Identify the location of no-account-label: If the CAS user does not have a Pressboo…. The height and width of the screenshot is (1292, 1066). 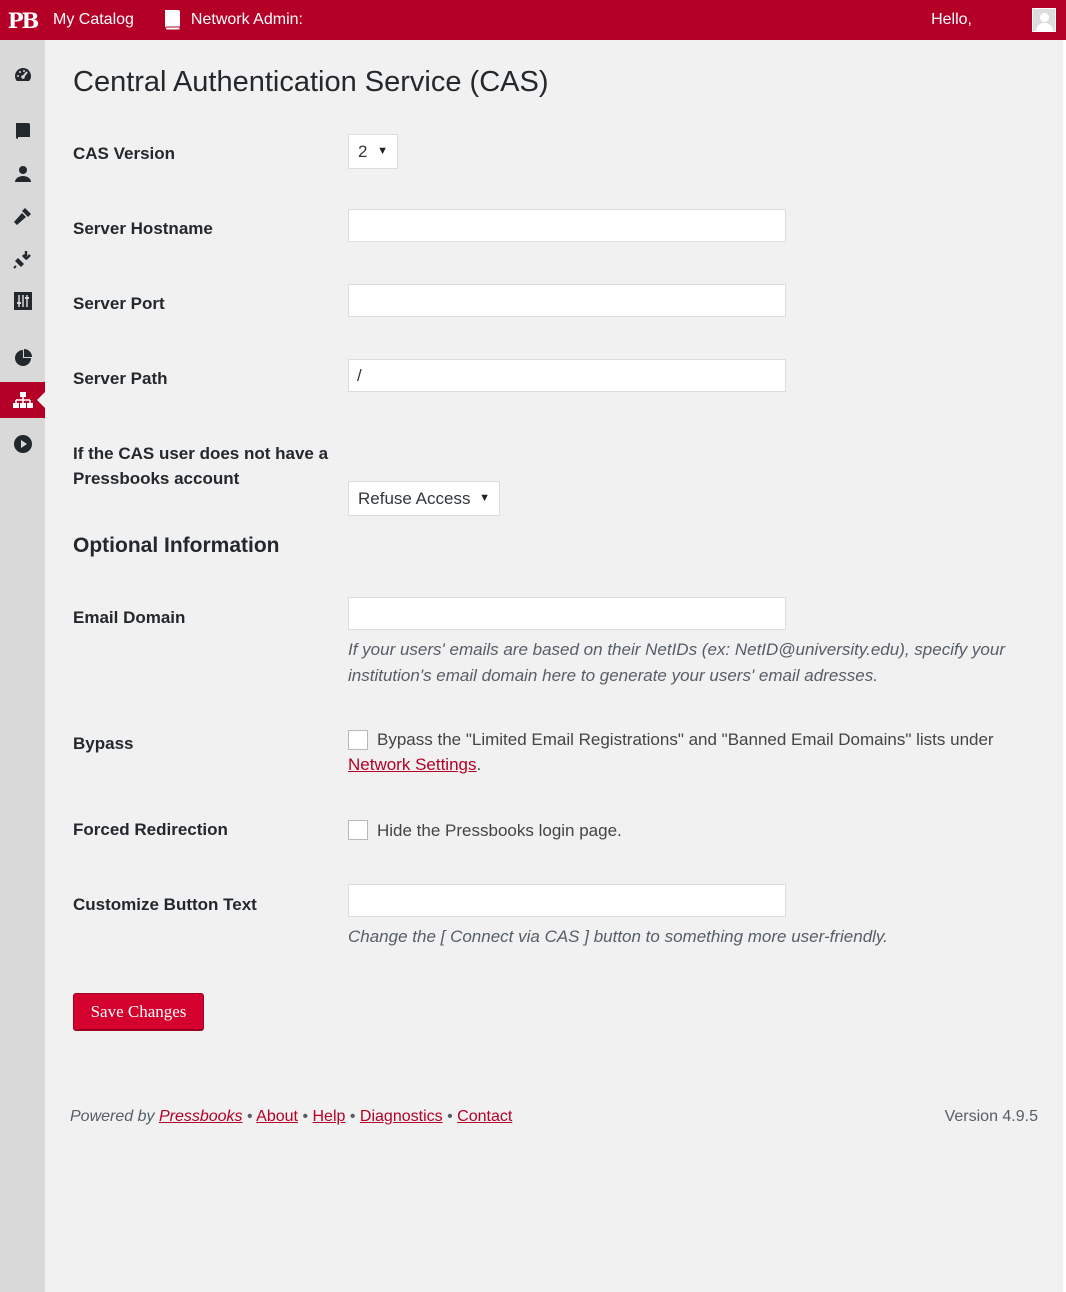
(203, 466).